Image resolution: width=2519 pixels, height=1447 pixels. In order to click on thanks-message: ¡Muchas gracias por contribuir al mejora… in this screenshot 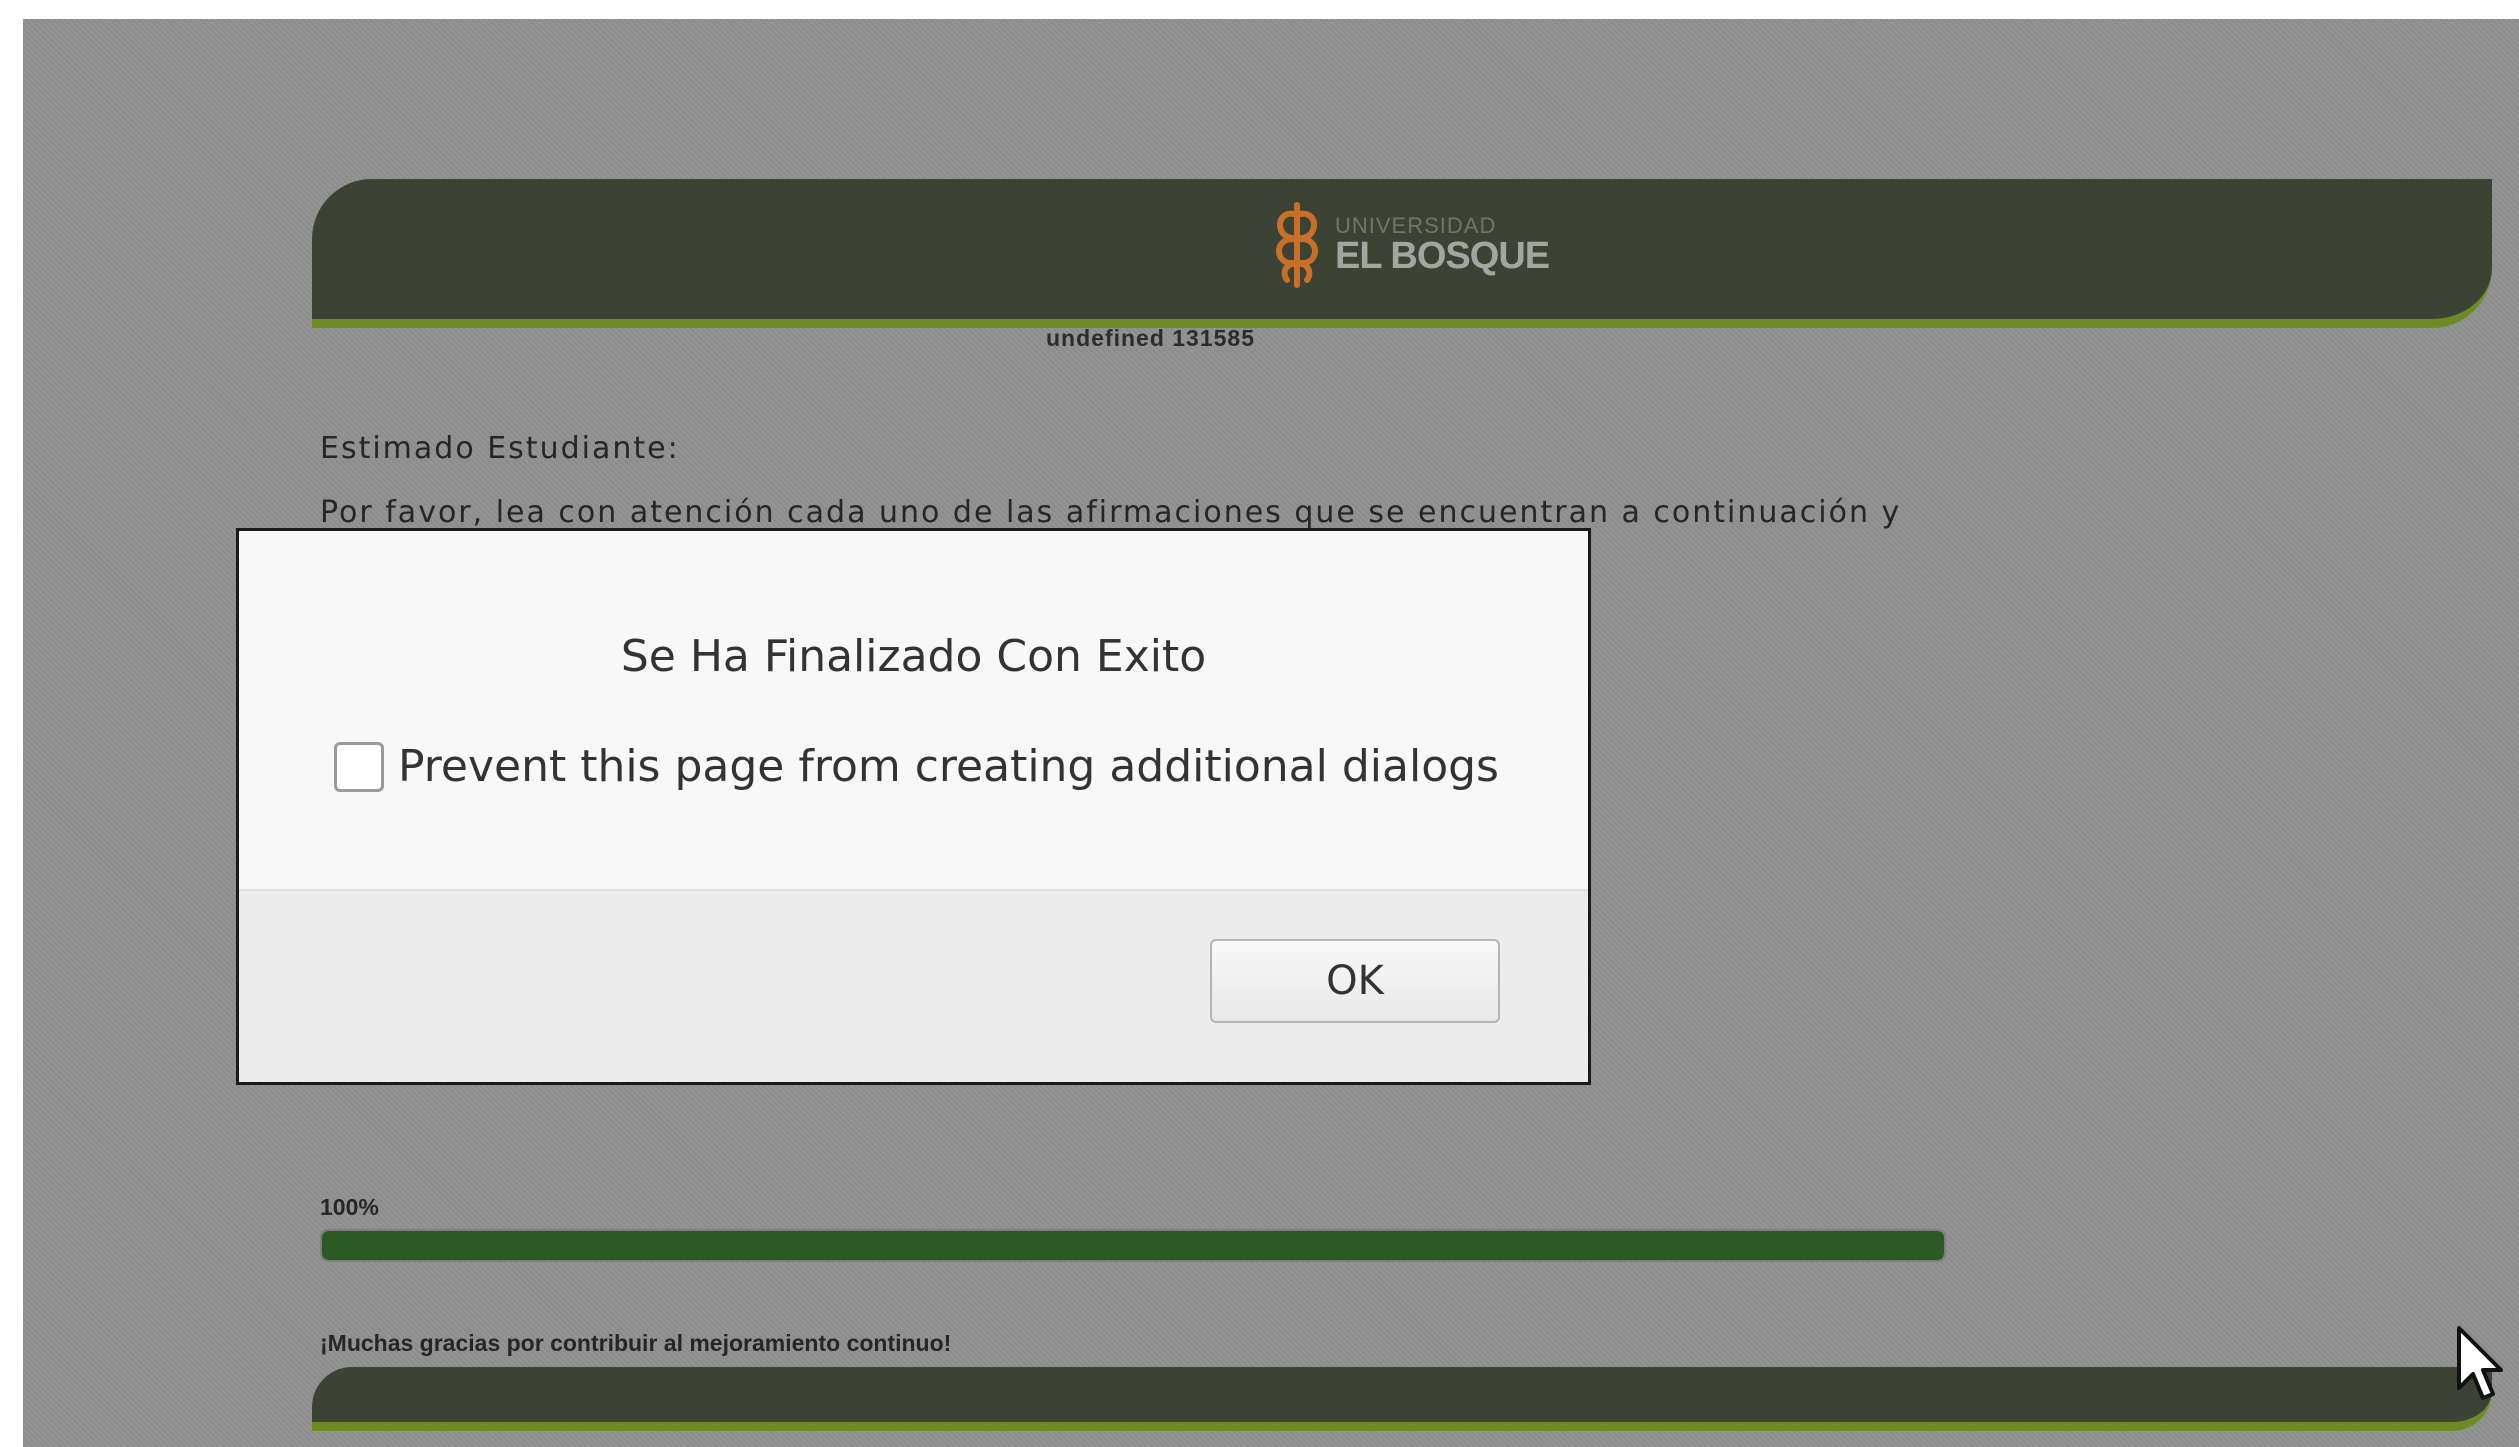, I will do `click(636, 1343)`.